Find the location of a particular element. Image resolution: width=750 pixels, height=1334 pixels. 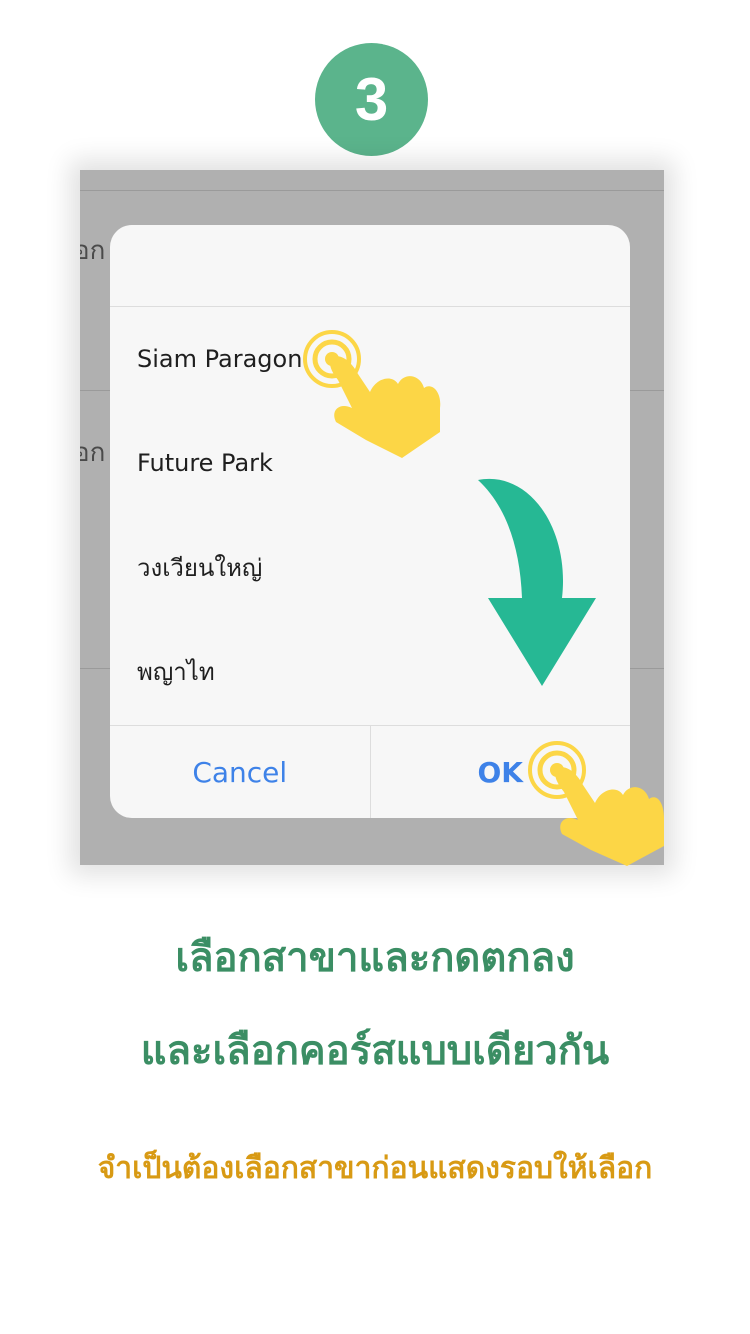

instruction-line-2: และเลือกคอร์สแบบเดียวกัน is located at coordinates (375, 1051).